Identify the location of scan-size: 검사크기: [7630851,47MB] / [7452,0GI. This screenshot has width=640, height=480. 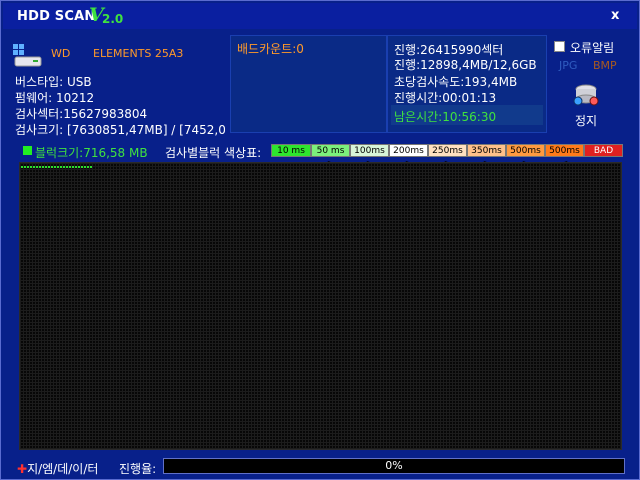
(120, 130).